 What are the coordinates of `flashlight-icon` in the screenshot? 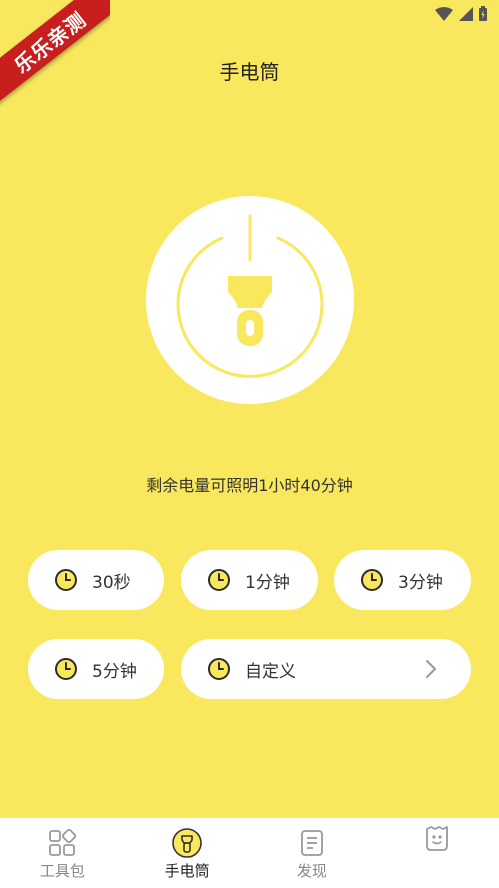 It's located at (187, 843).